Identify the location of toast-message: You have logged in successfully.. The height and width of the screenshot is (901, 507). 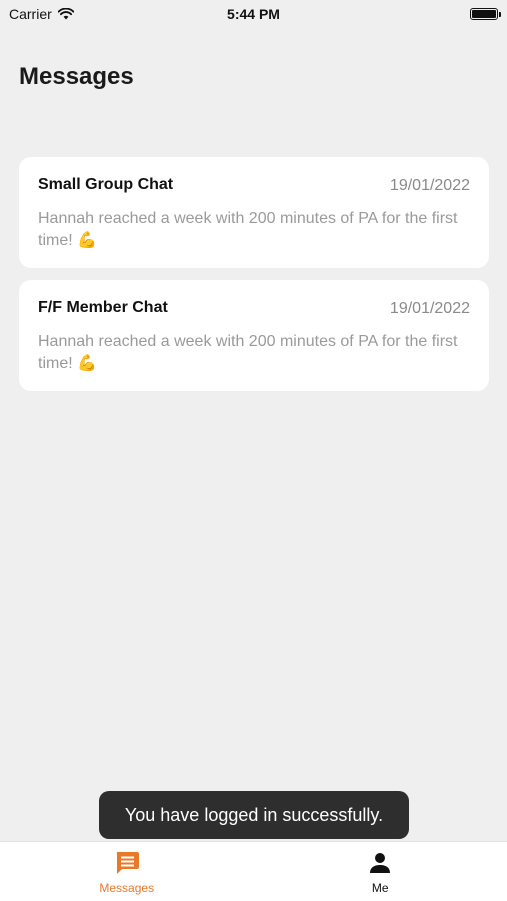
(254, 815).